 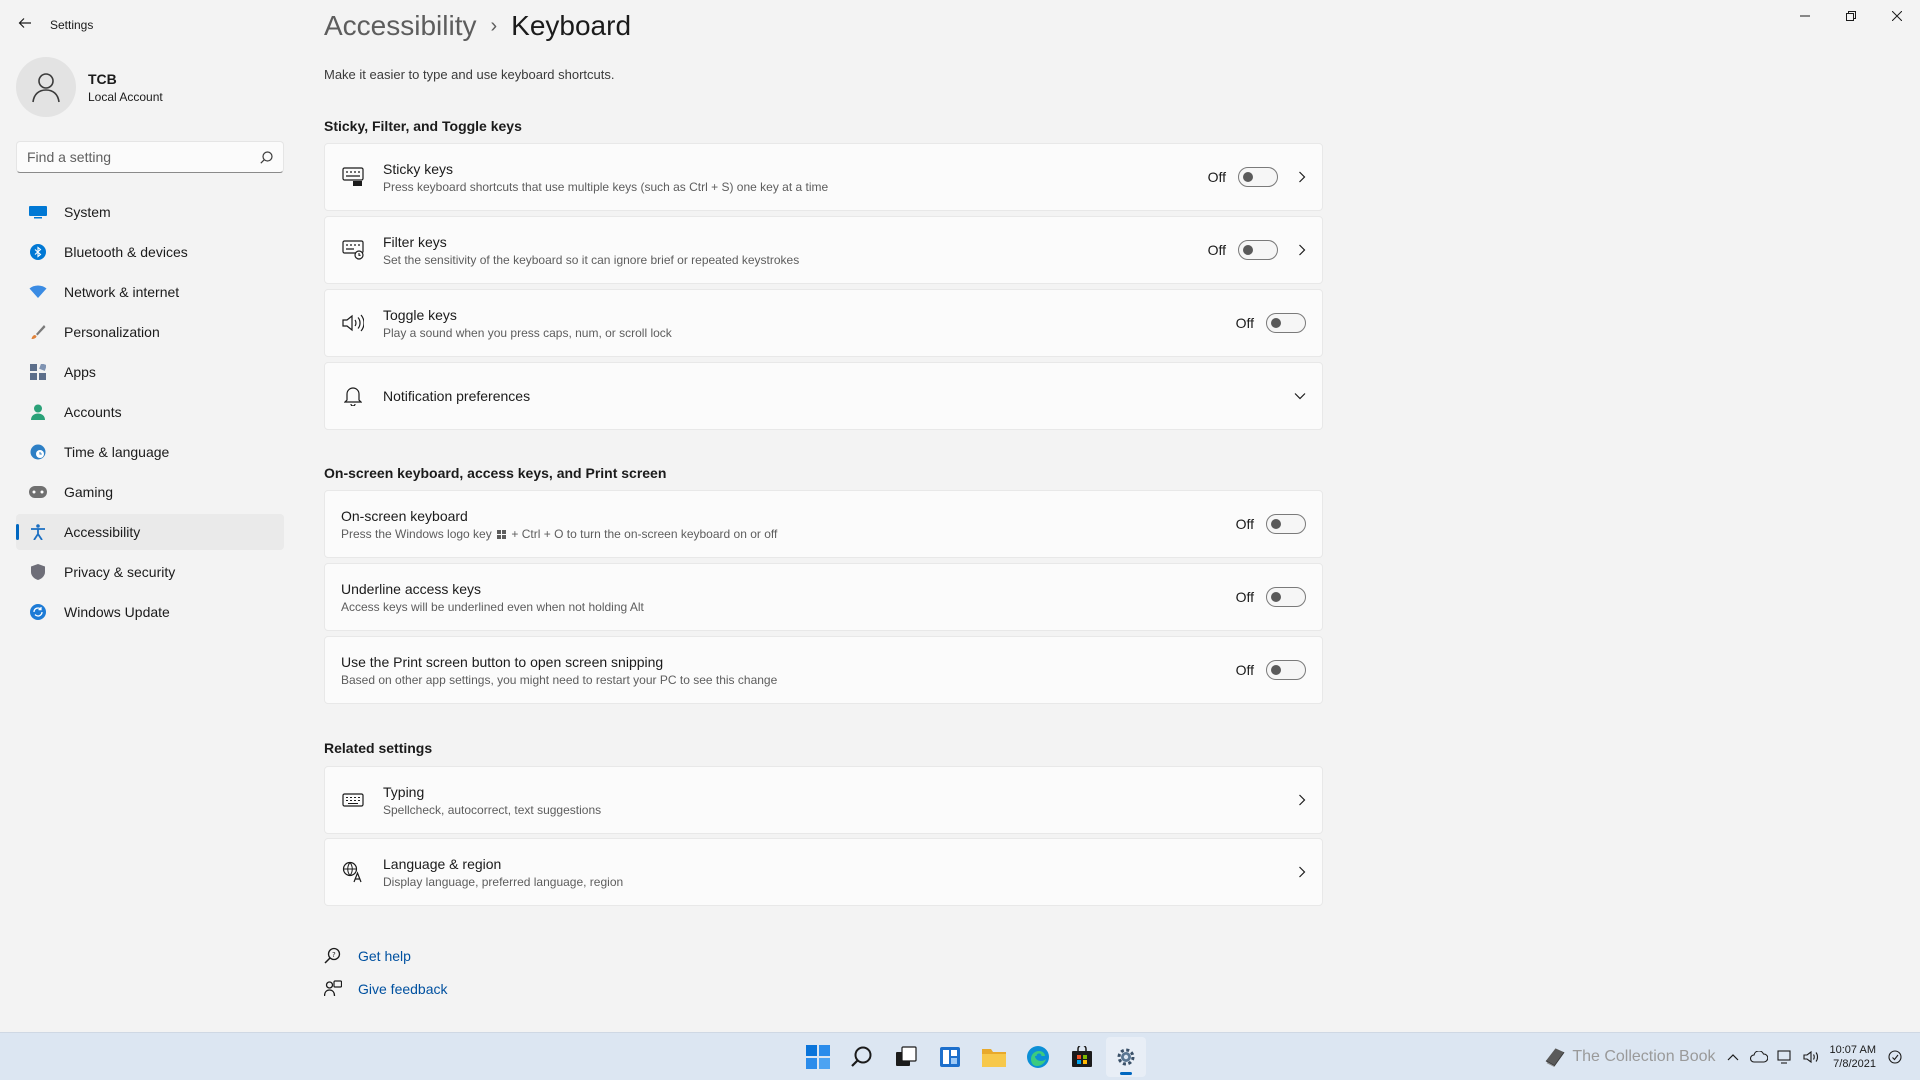 What do you see at coordinates (112, 332) in the screenshot?
I see `sidebar-item-label: Personalization` at bounding box center [112, 332].